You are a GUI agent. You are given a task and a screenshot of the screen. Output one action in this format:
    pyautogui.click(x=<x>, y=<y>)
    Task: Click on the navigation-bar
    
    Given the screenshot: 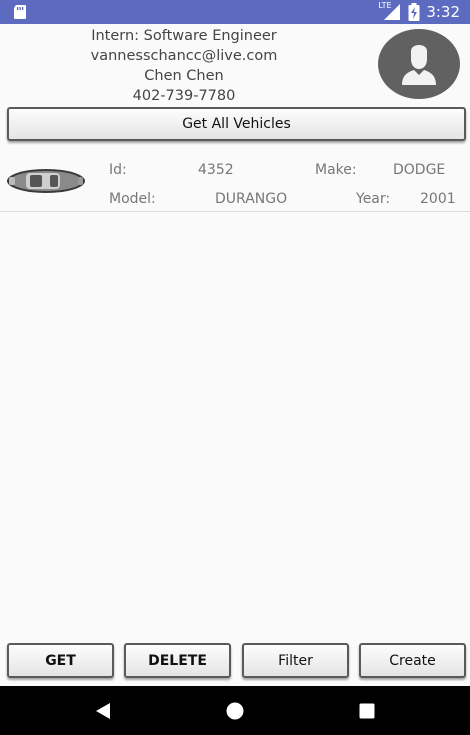 What is the action you would take?
    pyautogui.click(x=235, y=710)
    